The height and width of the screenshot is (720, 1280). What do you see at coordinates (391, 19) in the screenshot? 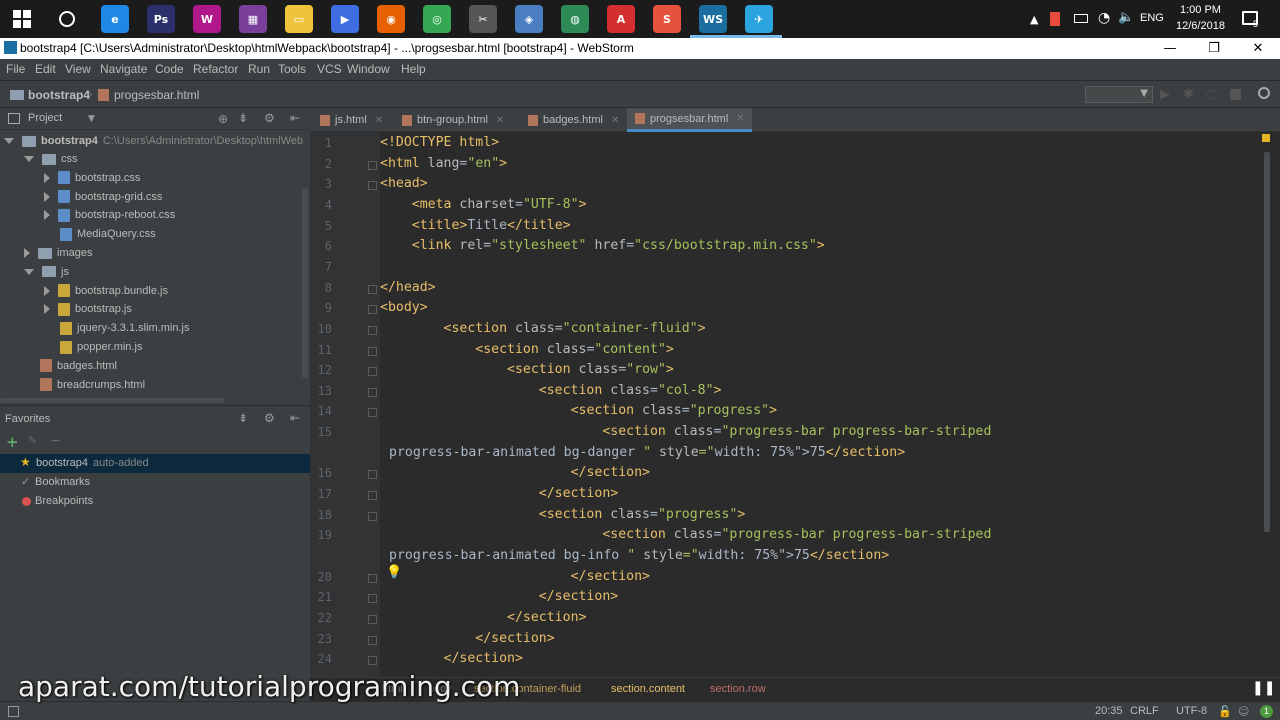
I see `firefox-taskbar-icon: ◉` at bounding box center [391, 19].